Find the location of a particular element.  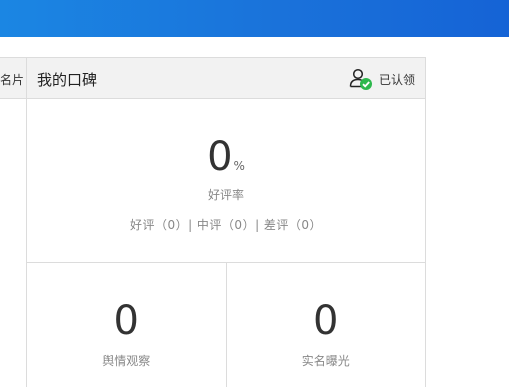

positive-rate: 0 % is located at coordinates (226, 157).